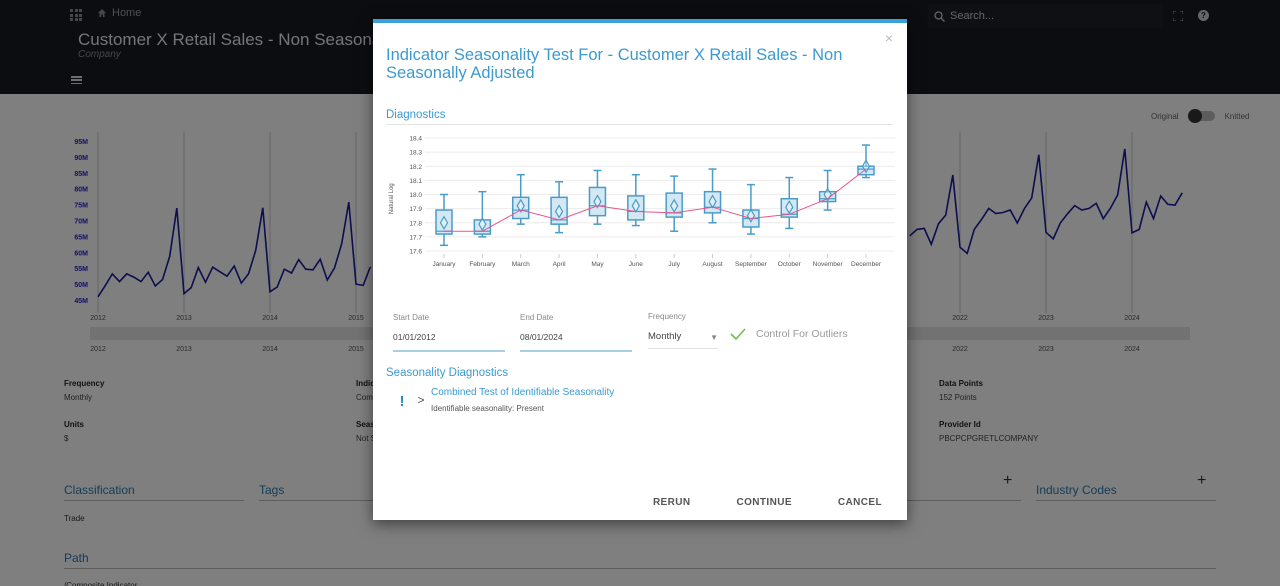 The width and height of the screenshot is (1280, 586). I want to click on box-may, so click(597, 197).